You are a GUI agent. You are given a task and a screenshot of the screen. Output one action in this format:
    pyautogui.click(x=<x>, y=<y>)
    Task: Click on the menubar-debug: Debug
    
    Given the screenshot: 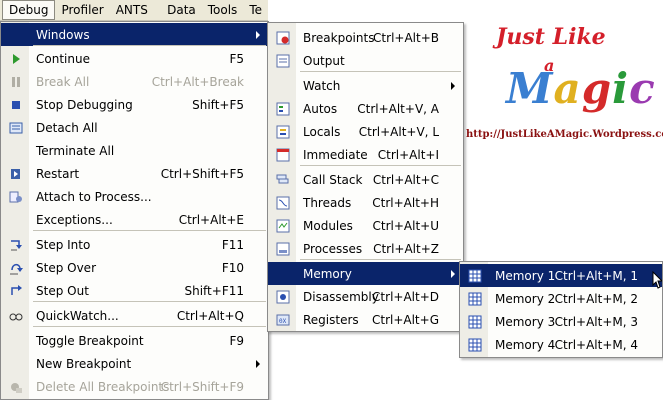 What is the action you would take?
    pyautogui.click(x=29, y=10)
    